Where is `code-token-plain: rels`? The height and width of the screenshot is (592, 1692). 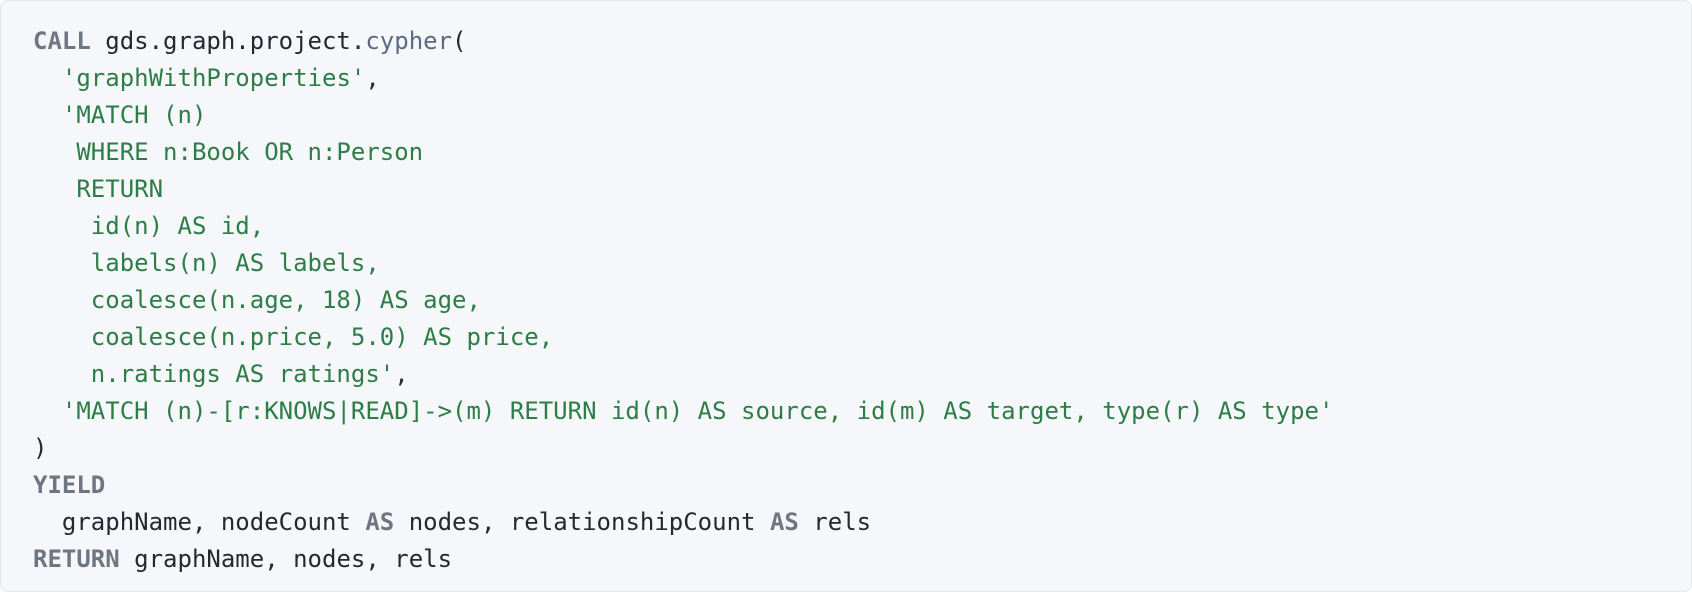 code-token-plain: rels is located at coordinates (835, 522).